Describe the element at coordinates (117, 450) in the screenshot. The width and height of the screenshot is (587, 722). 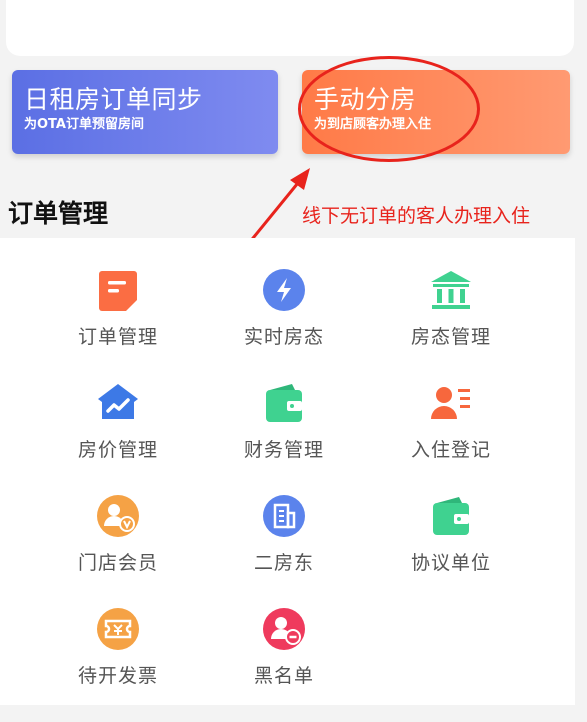
I see `grid-item-label: 房价管理` at that location.